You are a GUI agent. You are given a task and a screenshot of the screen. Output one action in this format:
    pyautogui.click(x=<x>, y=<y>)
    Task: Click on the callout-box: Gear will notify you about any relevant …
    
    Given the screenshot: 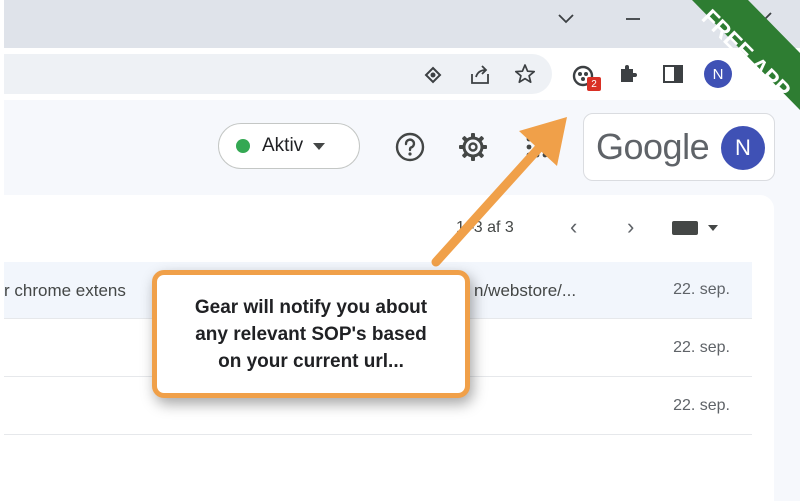 What is the action you would take?
    pyautogui.click(x=311, y=334)
    